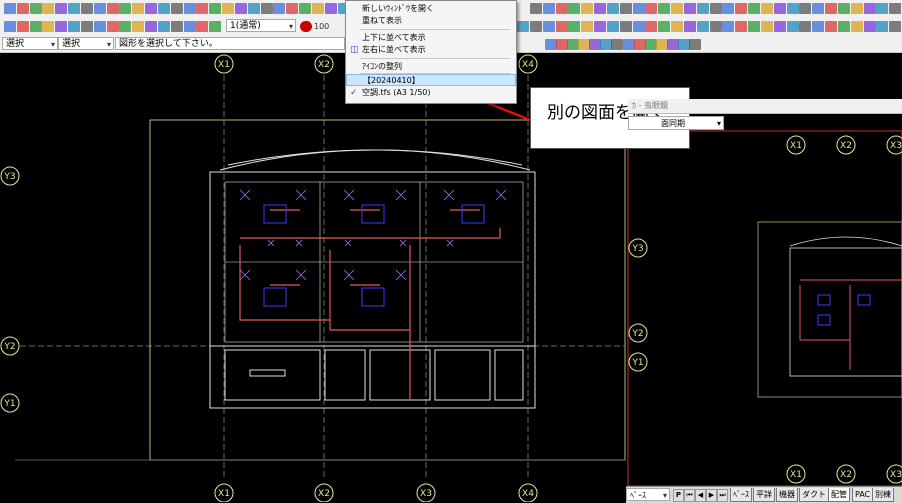 The width and height of the screenshot is (902, 503). I want to click on tab-plan-detail: 平詳, so click(764, 495).